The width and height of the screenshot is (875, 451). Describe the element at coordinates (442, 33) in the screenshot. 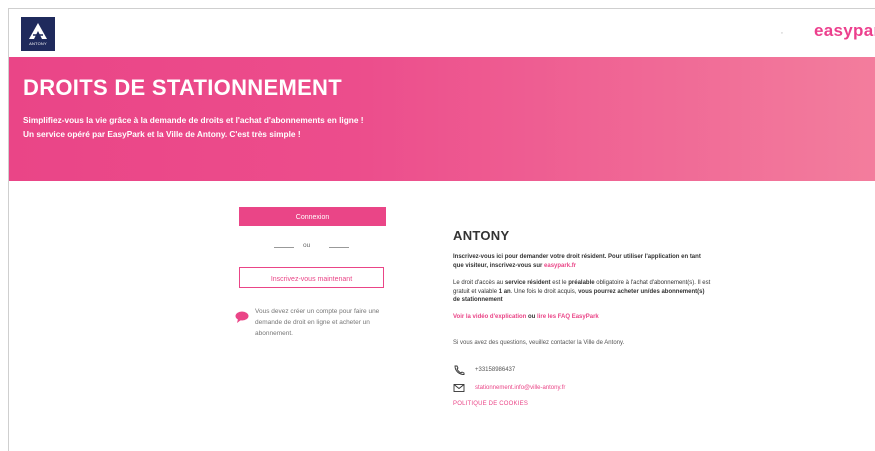

I see `top-header: ANTONY · easypark` at that location.